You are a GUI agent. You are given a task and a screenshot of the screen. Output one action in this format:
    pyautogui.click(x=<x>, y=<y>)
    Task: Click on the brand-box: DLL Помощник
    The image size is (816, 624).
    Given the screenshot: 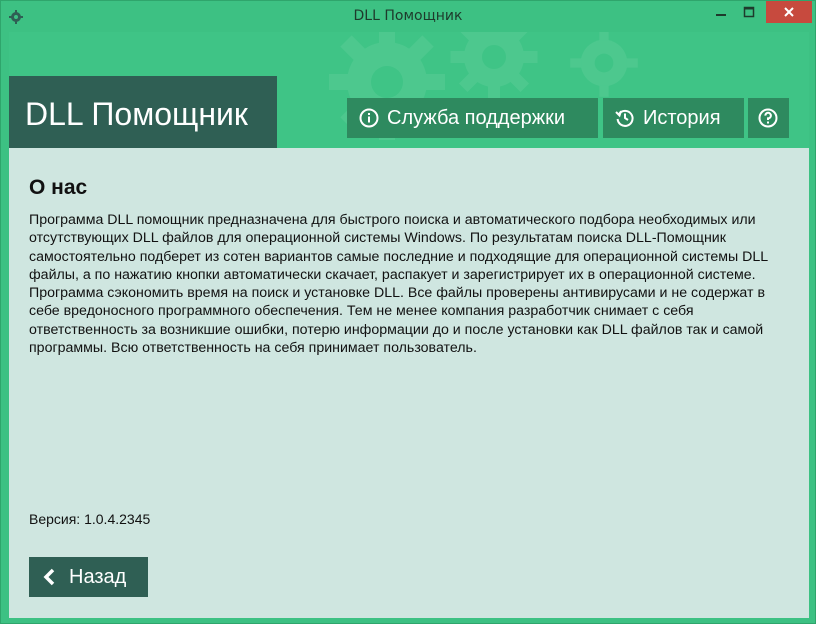 What is the action you would take?
    pyautogui.click(x=143, y=112)
    